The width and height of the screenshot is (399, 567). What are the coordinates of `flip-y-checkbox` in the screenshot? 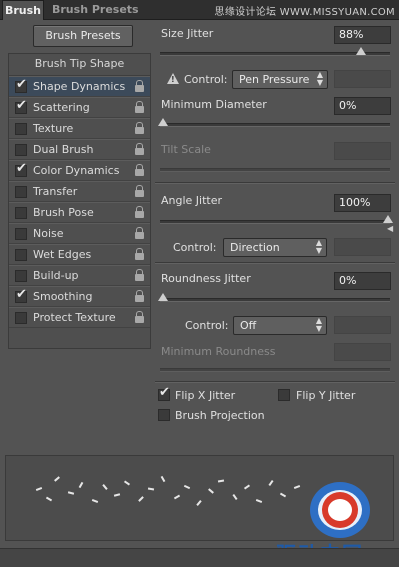 It's located at (284, 395).